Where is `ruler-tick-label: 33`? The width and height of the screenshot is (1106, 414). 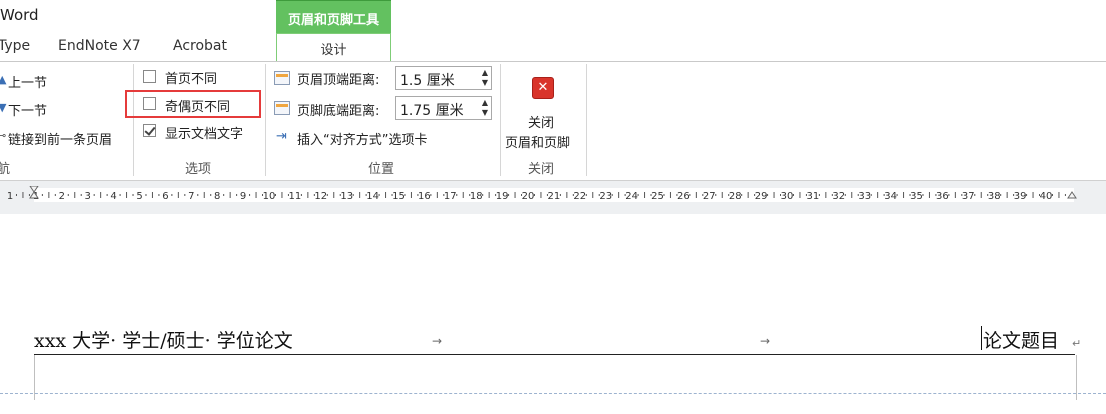 ruler-tick-label: 33 is located at coordinates (864, 196).